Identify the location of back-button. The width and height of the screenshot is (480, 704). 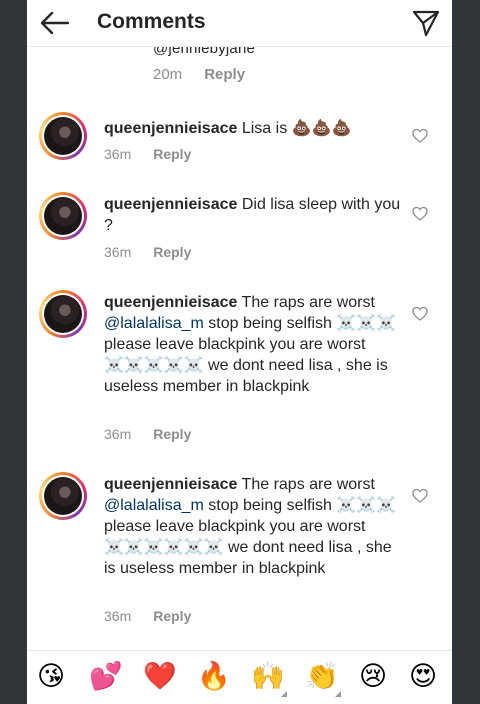
(55, 23).